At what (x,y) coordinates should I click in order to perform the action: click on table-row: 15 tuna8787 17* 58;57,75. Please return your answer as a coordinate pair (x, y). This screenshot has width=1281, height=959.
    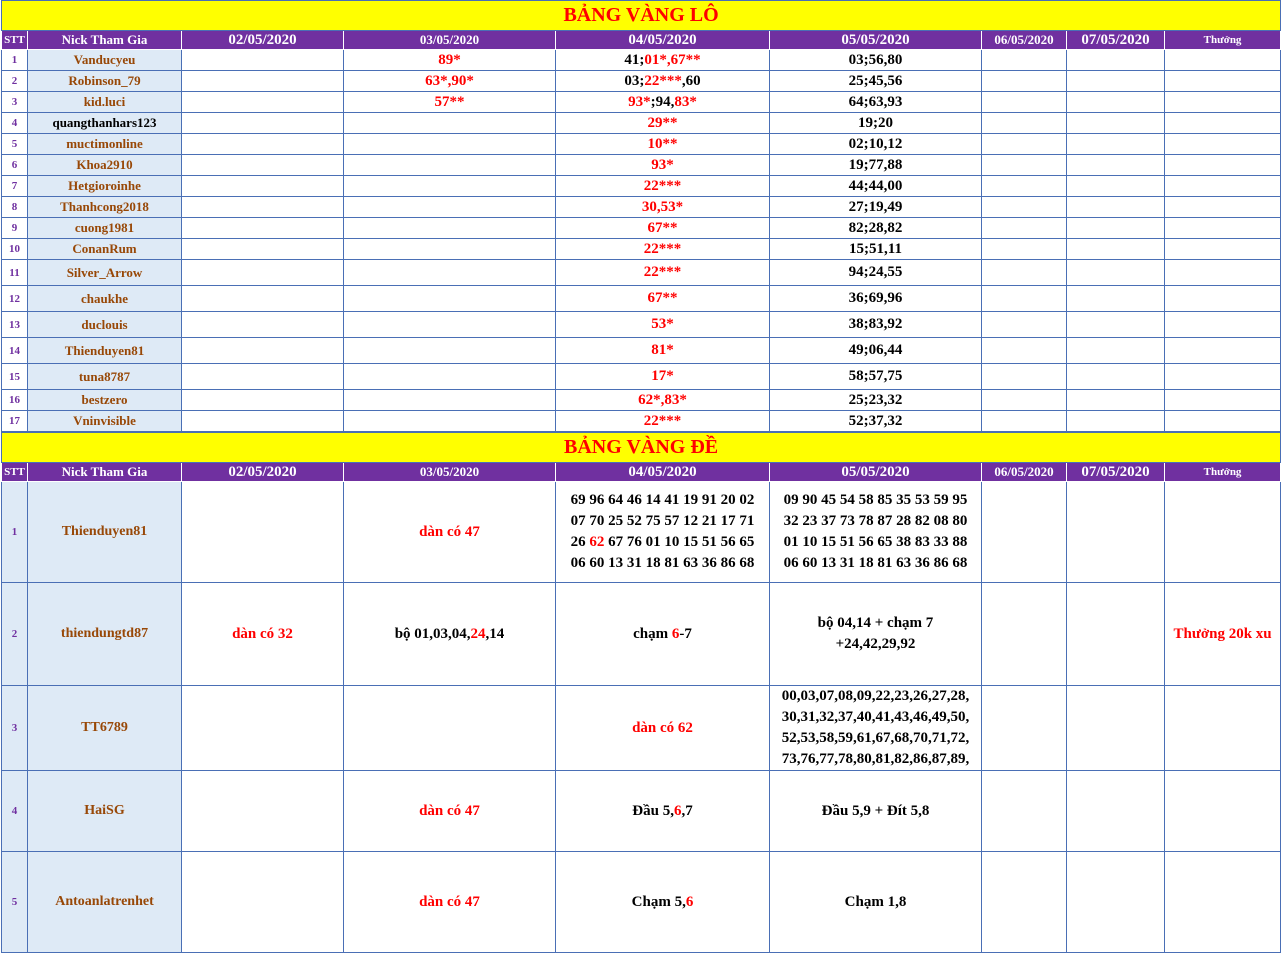
    Looking at the image, I should click on (641, 376).